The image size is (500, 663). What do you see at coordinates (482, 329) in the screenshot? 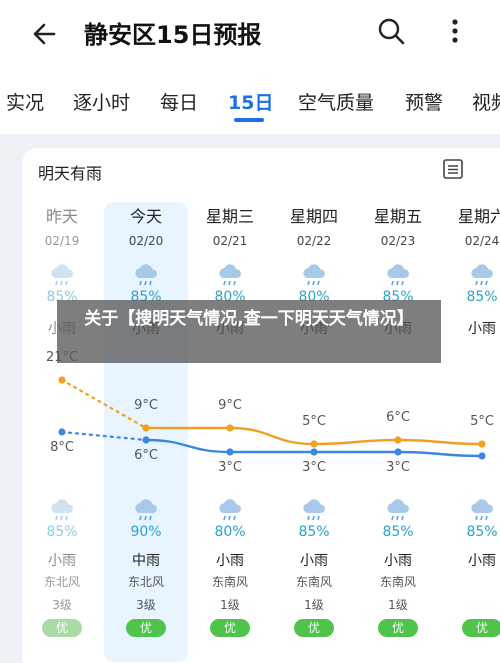
I see `day-condition: 小雨` at bounding box center [482, 329].